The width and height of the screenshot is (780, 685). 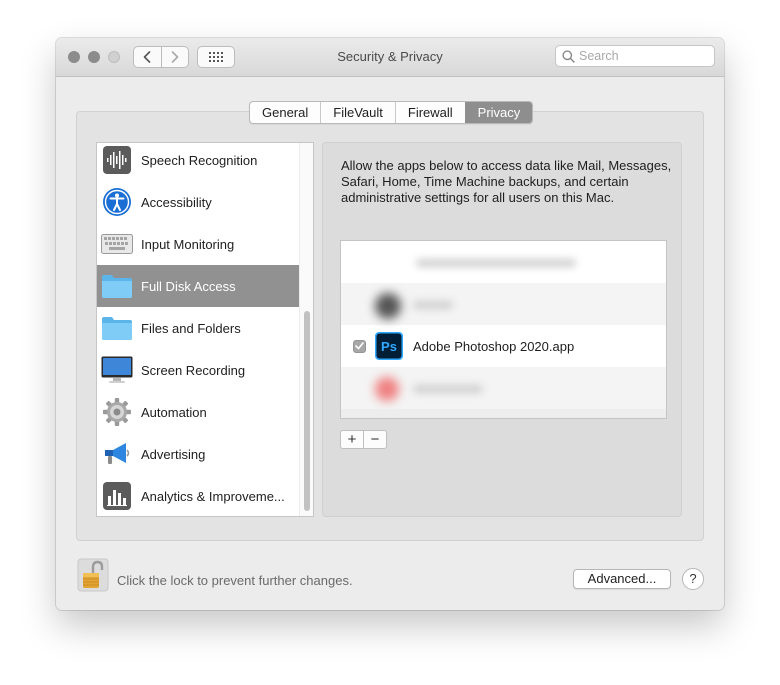 I want to click on back-button, so click(x=147, y=57).